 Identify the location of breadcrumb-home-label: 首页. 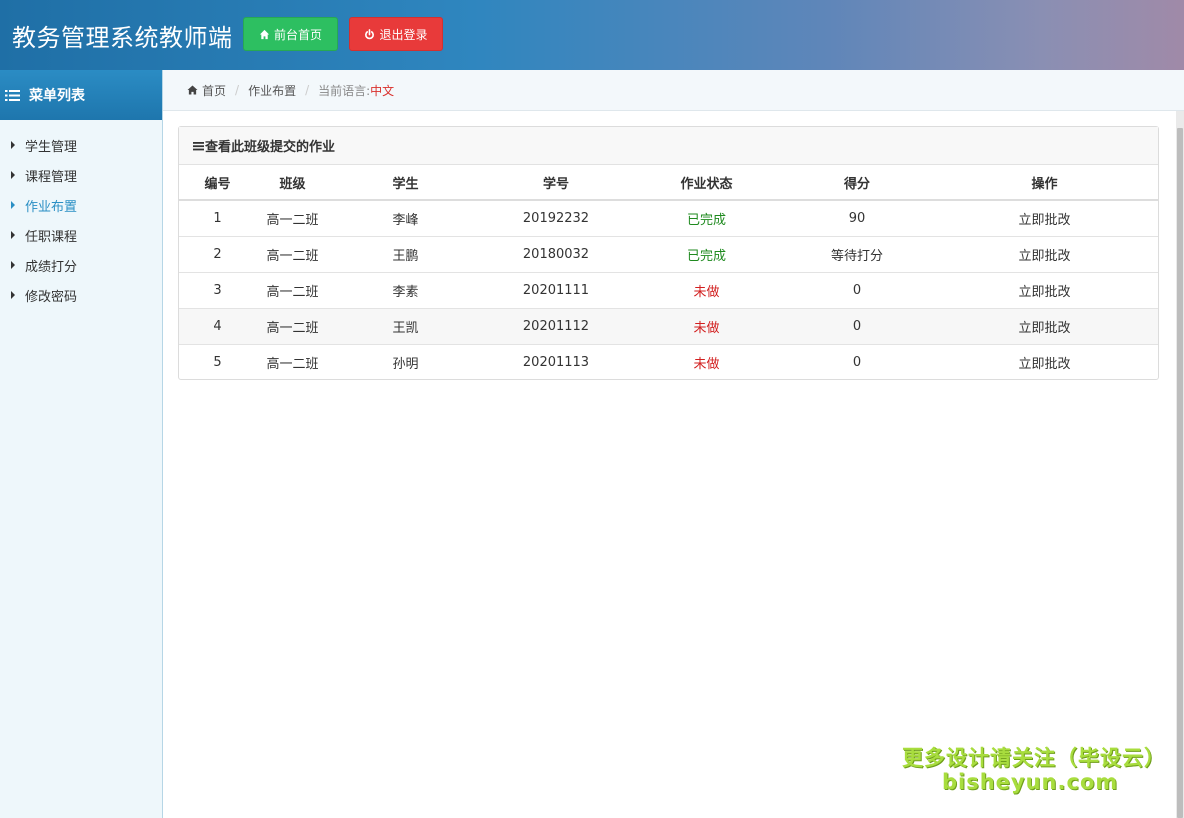
(214, 90).